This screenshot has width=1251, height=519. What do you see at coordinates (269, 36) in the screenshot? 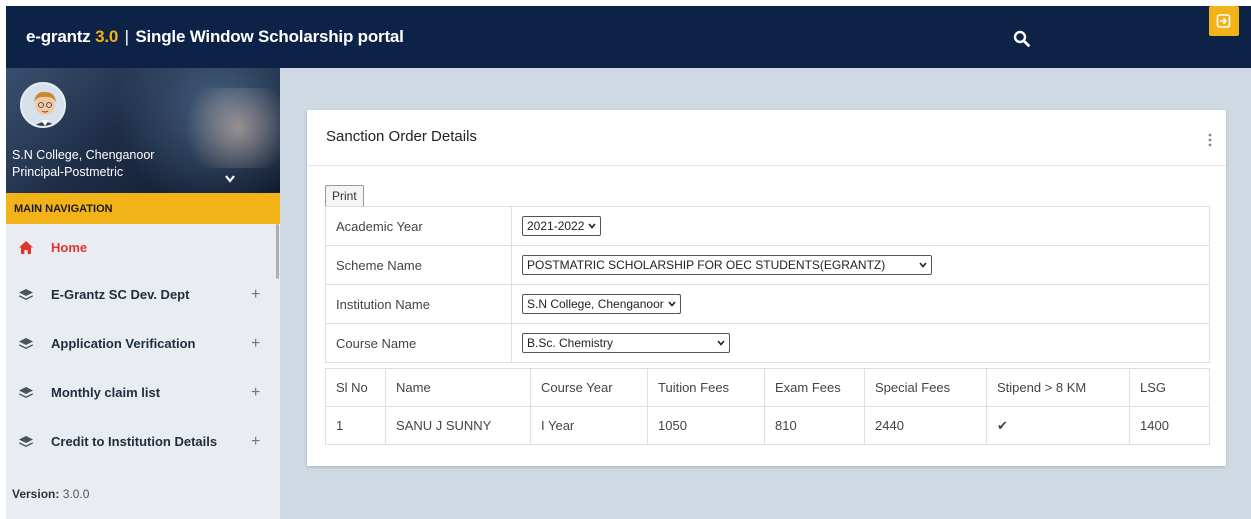
I see `brand-tagline: Single Window Scholarship portal` at bounding box center [269, 36].